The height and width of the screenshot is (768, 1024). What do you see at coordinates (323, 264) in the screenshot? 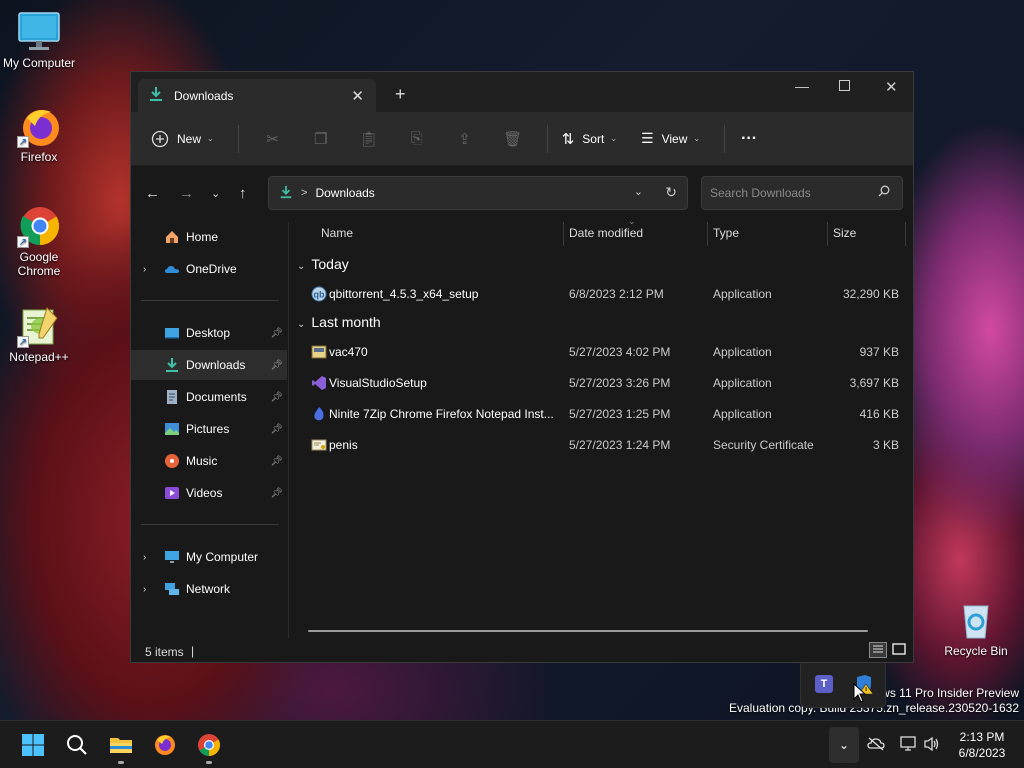
I see `group-header-today: ⌄ Today` at bounding box center [323, 264].